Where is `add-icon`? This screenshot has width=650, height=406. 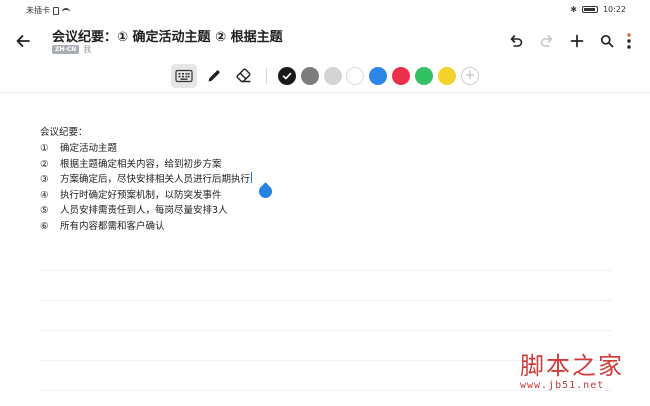
add-icon is located at coordinates (577, 41).